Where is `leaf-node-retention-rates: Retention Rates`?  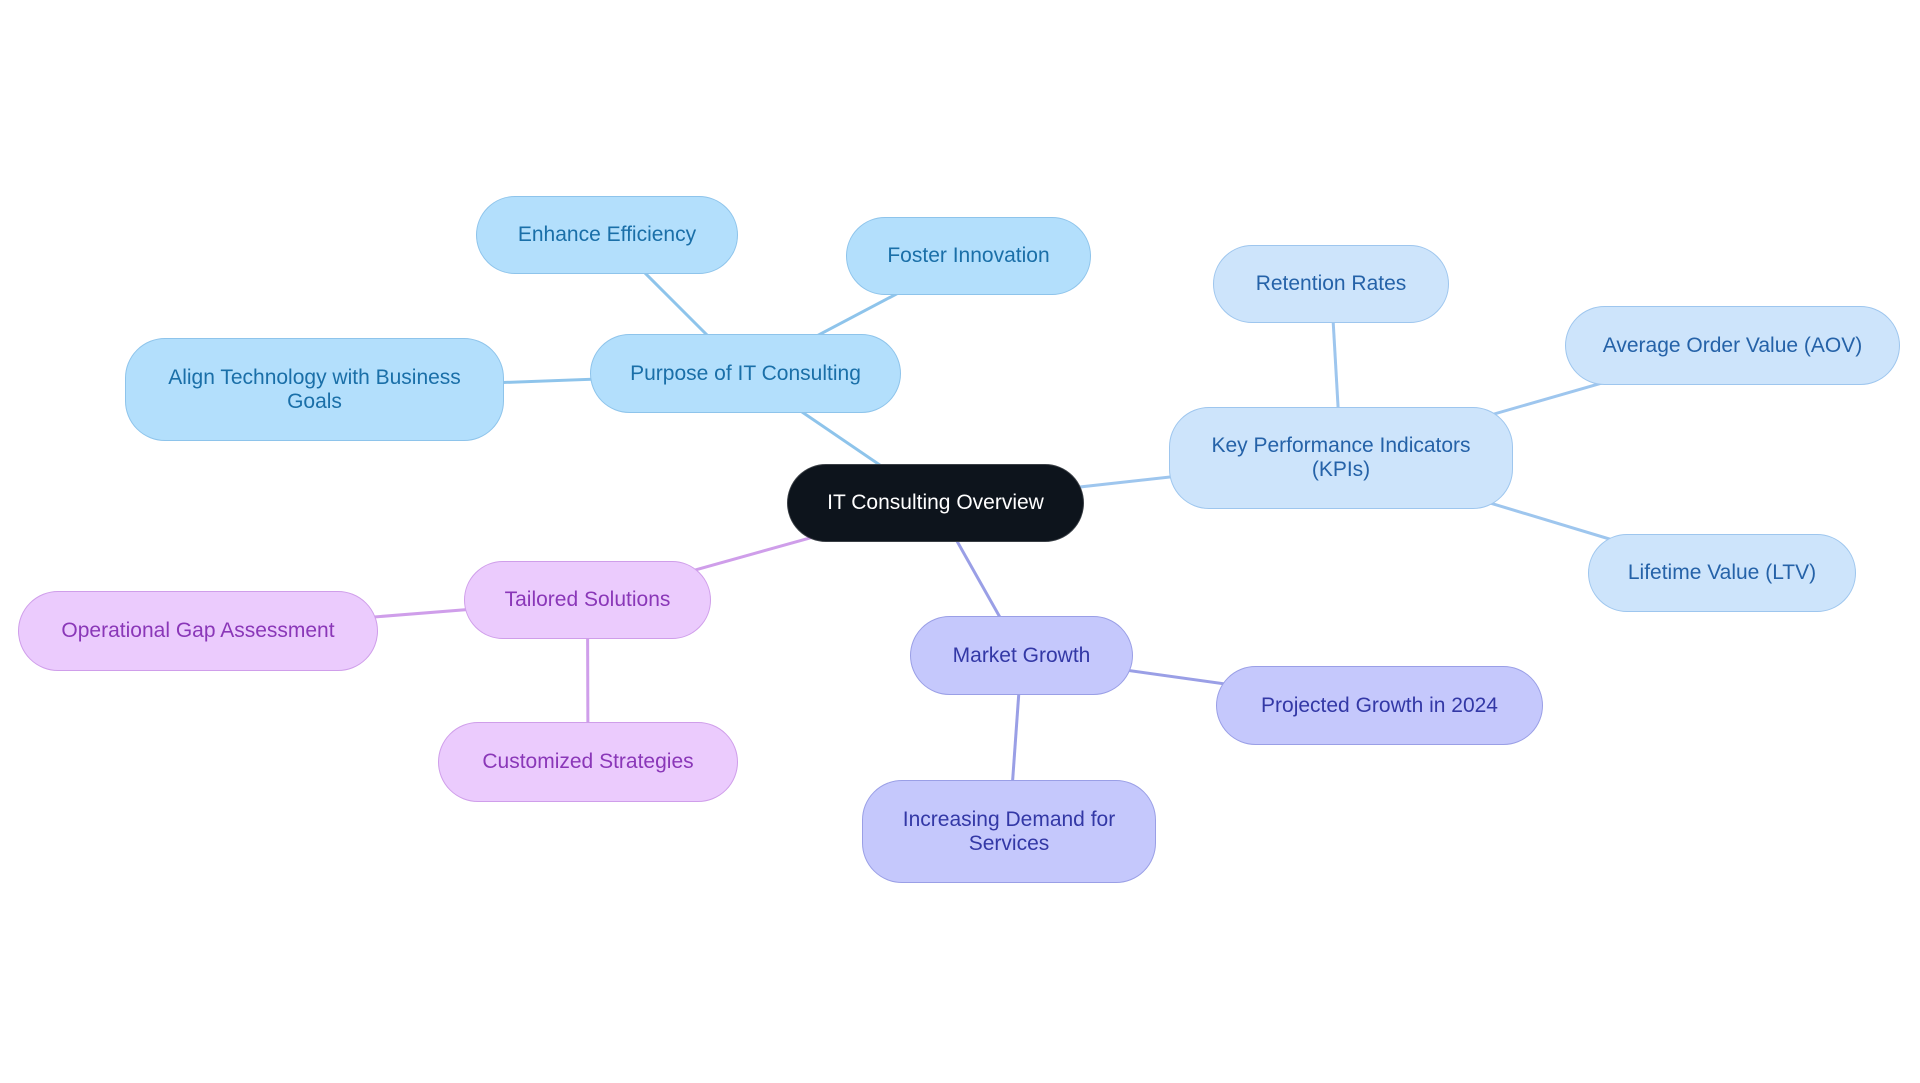 leaf-node-retention-rates: Retention Rates is located at coordinates (1331, 284).